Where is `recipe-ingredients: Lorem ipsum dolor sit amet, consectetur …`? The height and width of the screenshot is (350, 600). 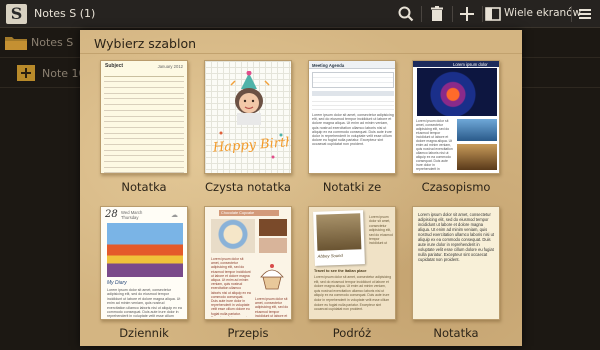
recipe-ingredients: Lorem ipsum dolor sit amet, consectetur … is located at coordinates (231, 287).